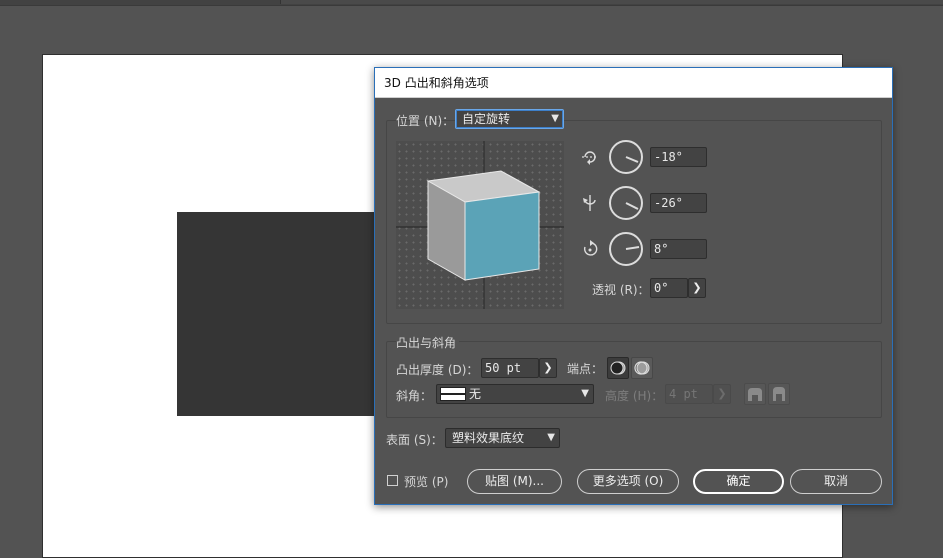  What do you see at coordinates (678, 203) in the screenshot?
I see `y-rotation-field: -26°` at bounding box center [678, 203].